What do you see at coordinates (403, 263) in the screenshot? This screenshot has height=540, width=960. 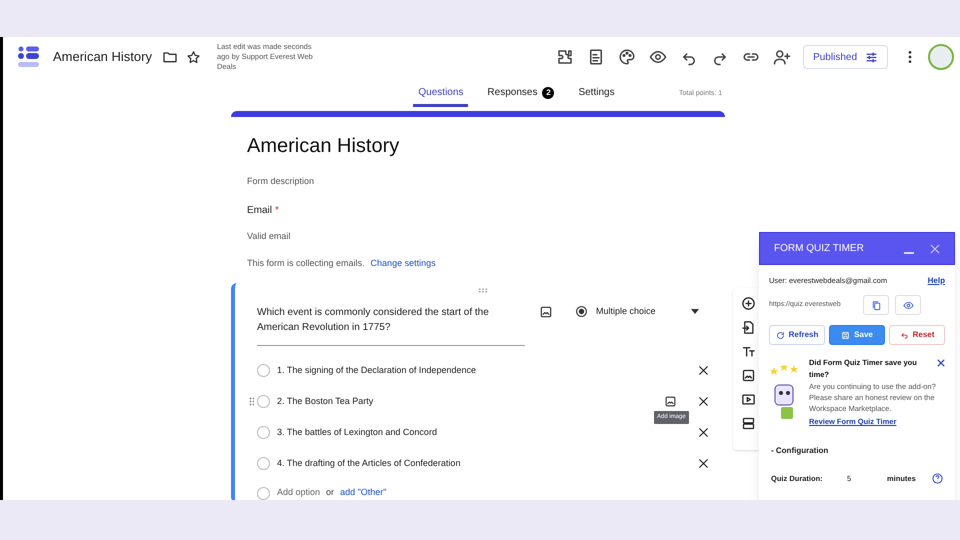 I see `change-settings-link: Change settings` at bounding box center [403, 263].